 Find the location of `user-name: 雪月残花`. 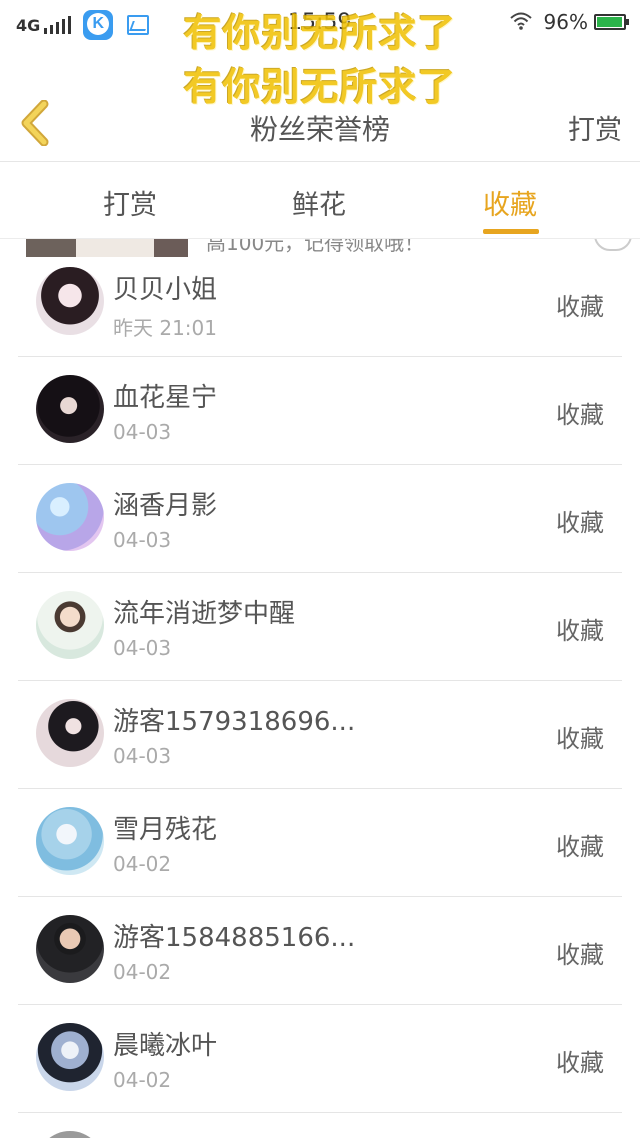

user-name: 雪月残花 is located at coordinates (165, 830).